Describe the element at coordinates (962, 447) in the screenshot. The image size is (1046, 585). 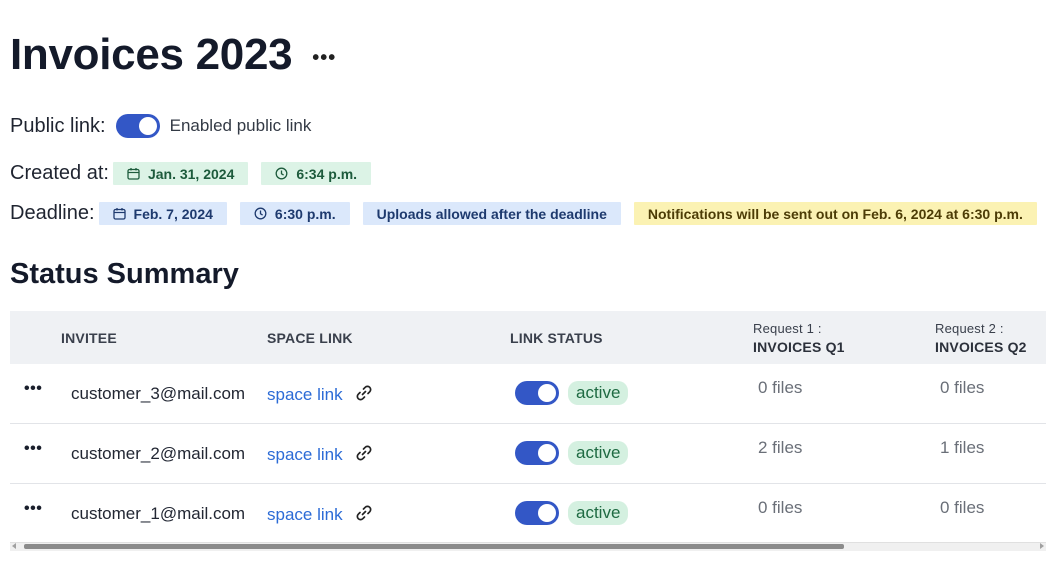
I see `request-2-files: 1 files` at that location.